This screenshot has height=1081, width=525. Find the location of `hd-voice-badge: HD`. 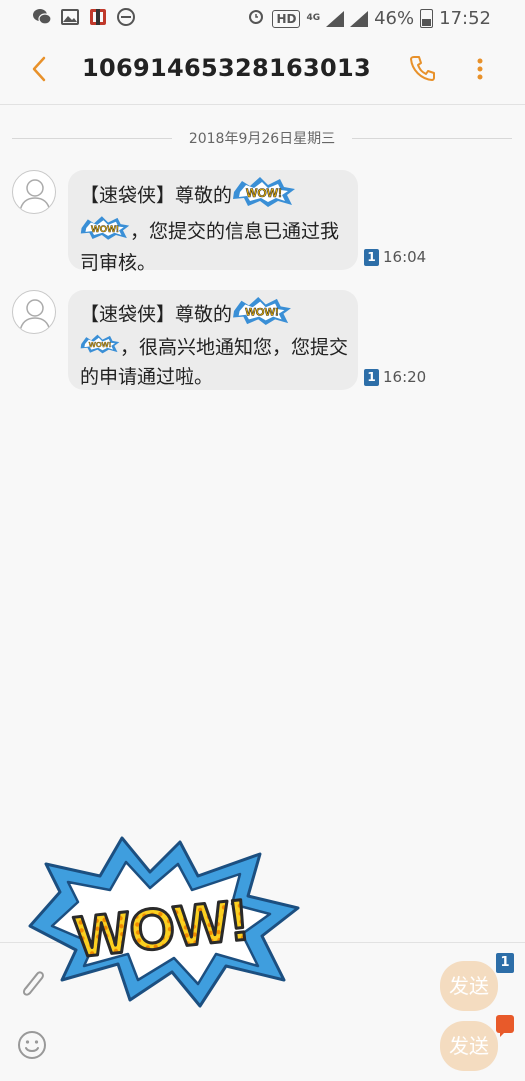

hd-voice-badge: HD is located at coordinates (286, 18).